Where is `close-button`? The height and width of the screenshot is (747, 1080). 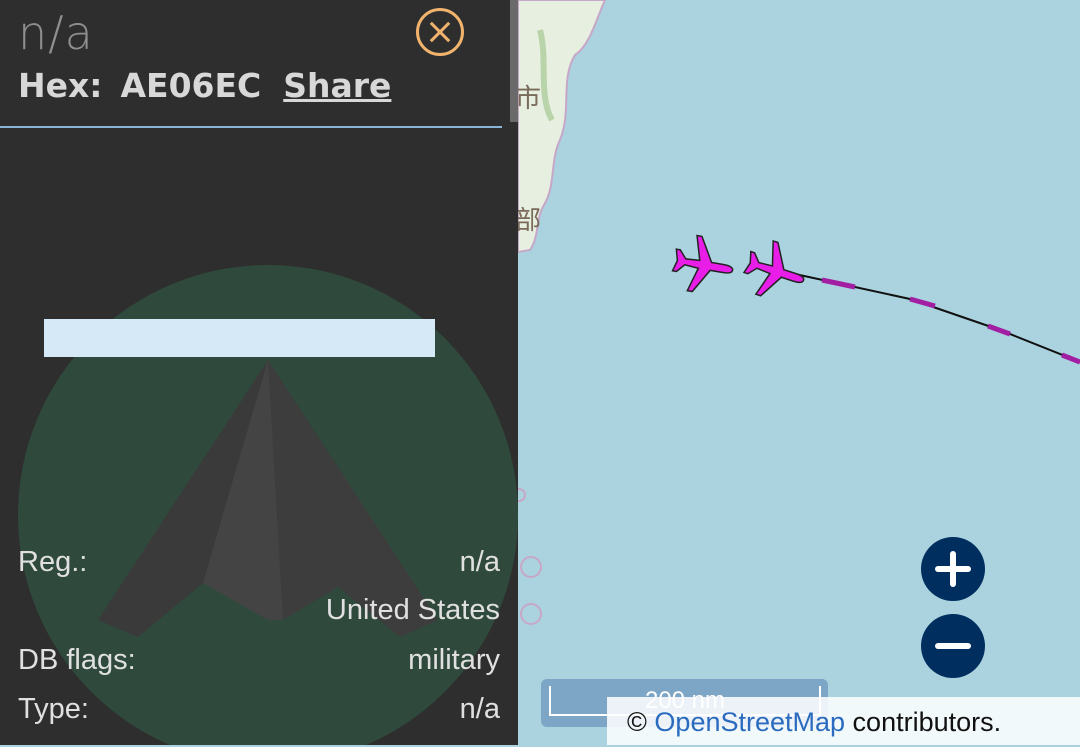
close-button is located at coordinates (440, 32).